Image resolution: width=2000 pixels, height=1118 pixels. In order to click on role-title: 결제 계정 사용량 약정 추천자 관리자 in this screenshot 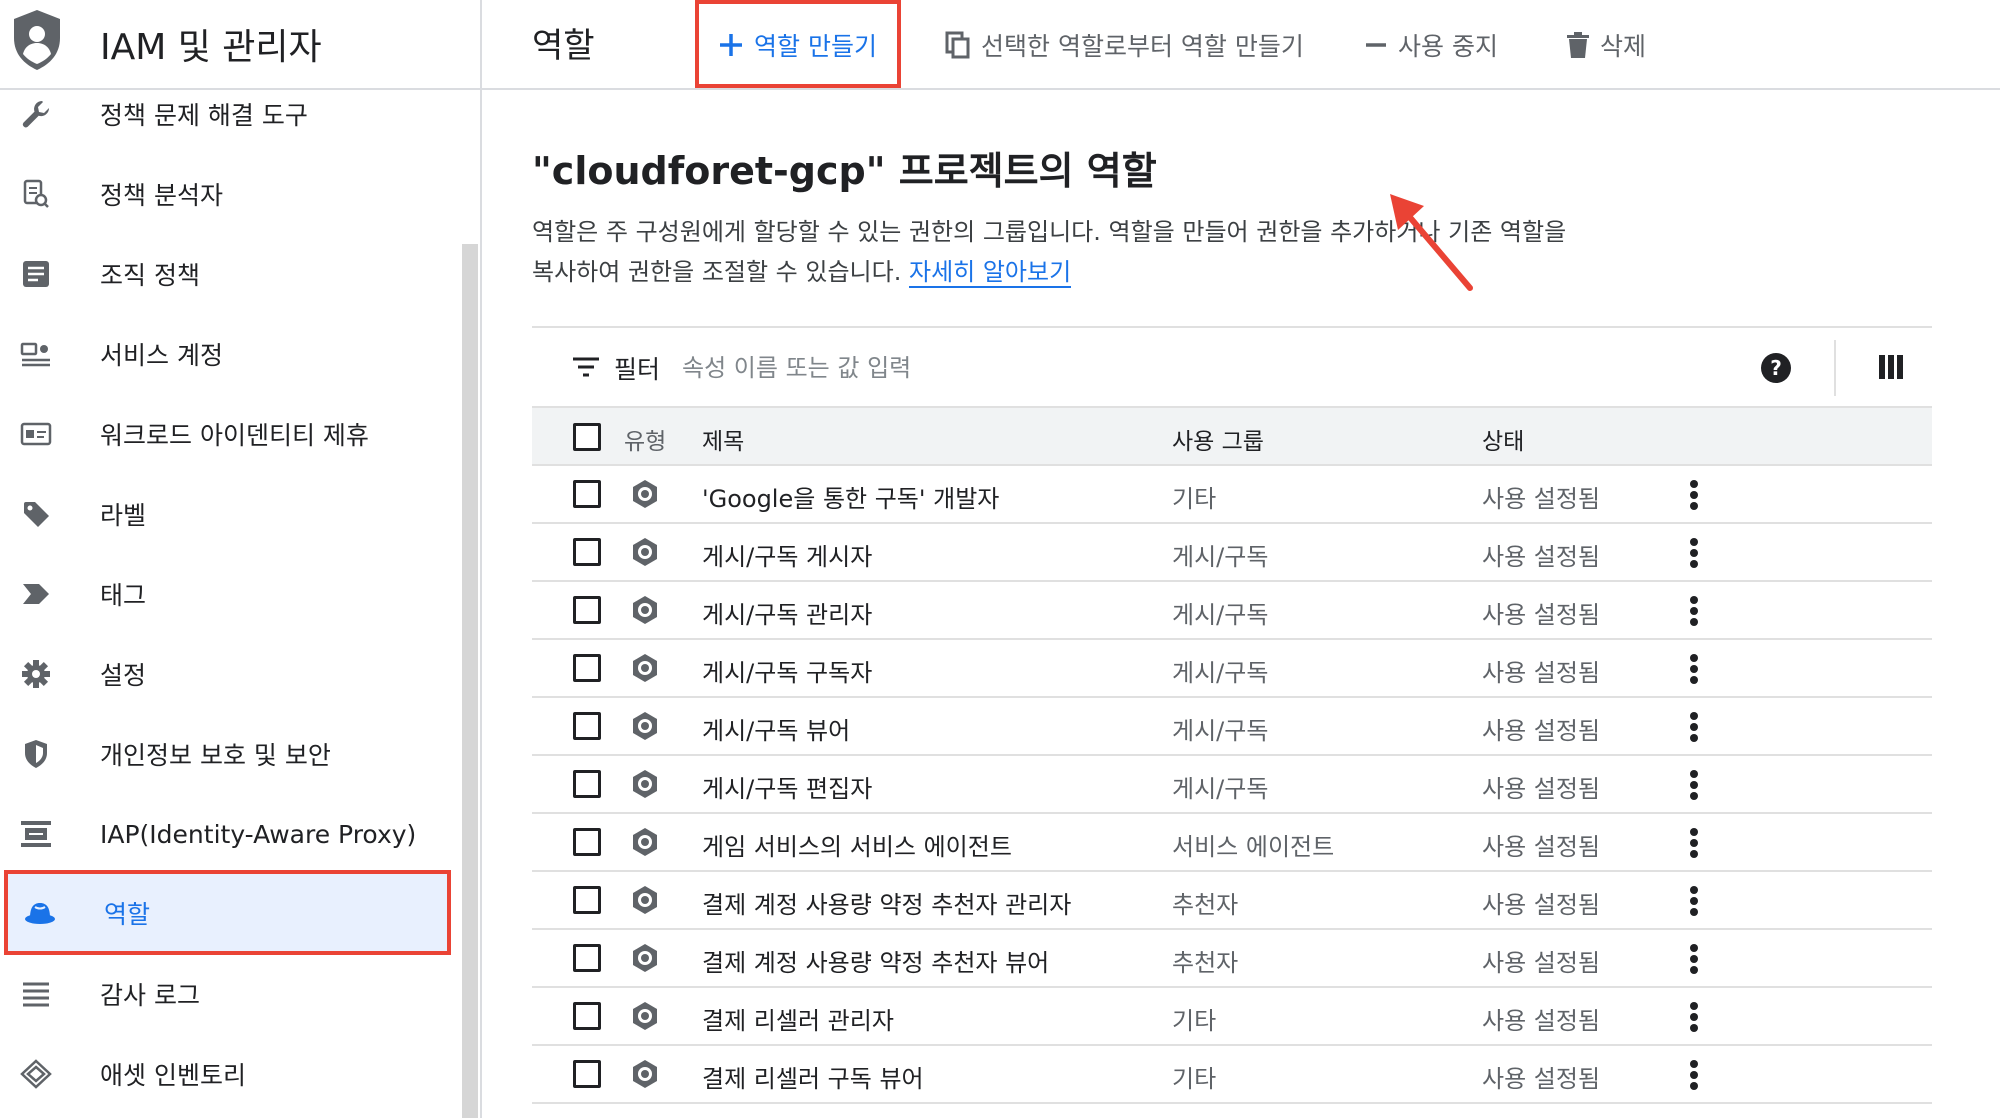, I will do `click(886, 902)`.